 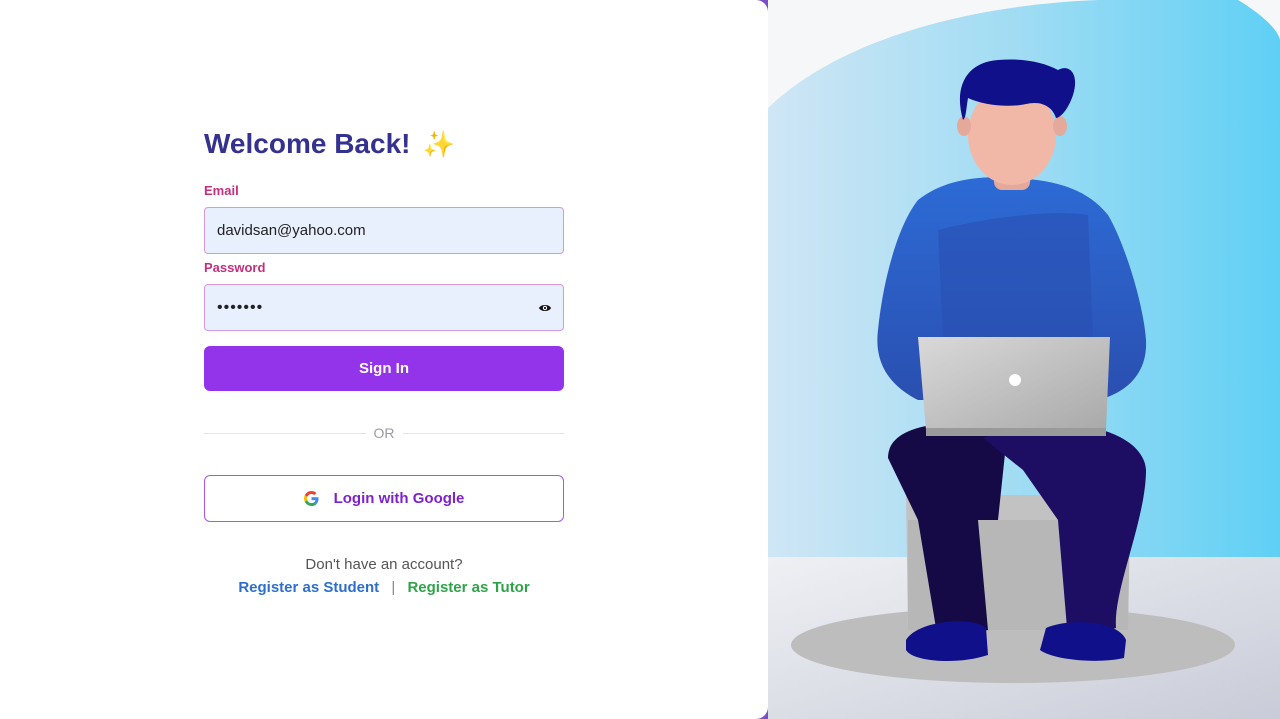 What do you see at coordinates (384, 368) in the screenshot?
I see `sign-in-button: Sign In` at bounding box center [384, 368].